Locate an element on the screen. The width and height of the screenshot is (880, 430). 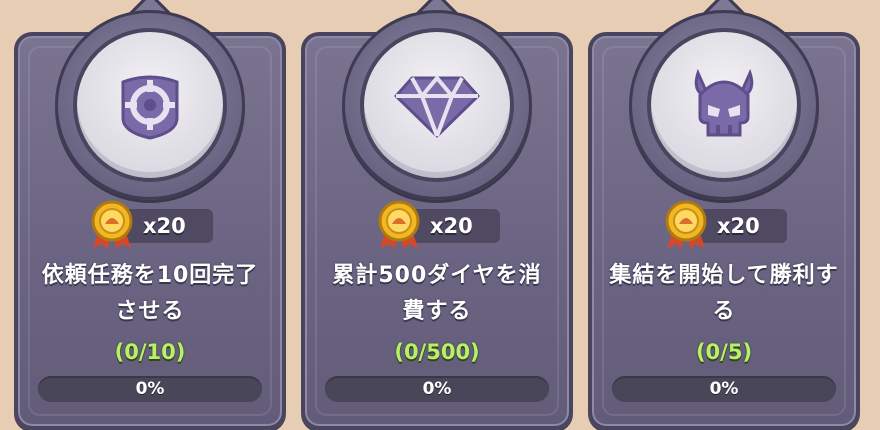
quest-progress-count: (0/5) is located at coordinates (724, 352).